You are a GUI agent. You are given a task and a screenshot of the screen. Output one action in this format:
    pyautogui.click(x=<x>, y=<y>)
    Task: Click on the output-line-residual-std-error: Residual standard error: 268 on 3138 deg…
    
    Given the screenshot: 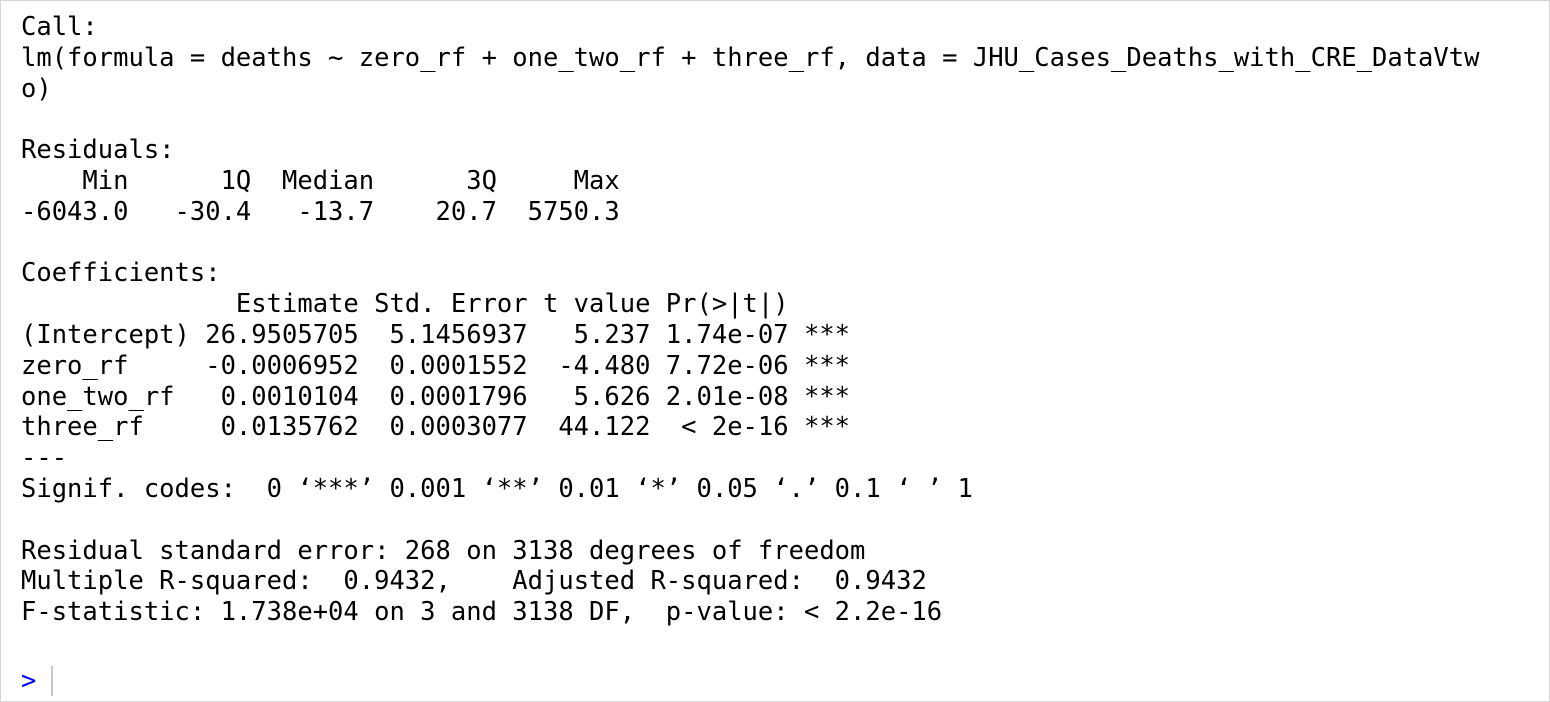 What is the action you would take?
    pyautogui.click(x=443, y=550)
    